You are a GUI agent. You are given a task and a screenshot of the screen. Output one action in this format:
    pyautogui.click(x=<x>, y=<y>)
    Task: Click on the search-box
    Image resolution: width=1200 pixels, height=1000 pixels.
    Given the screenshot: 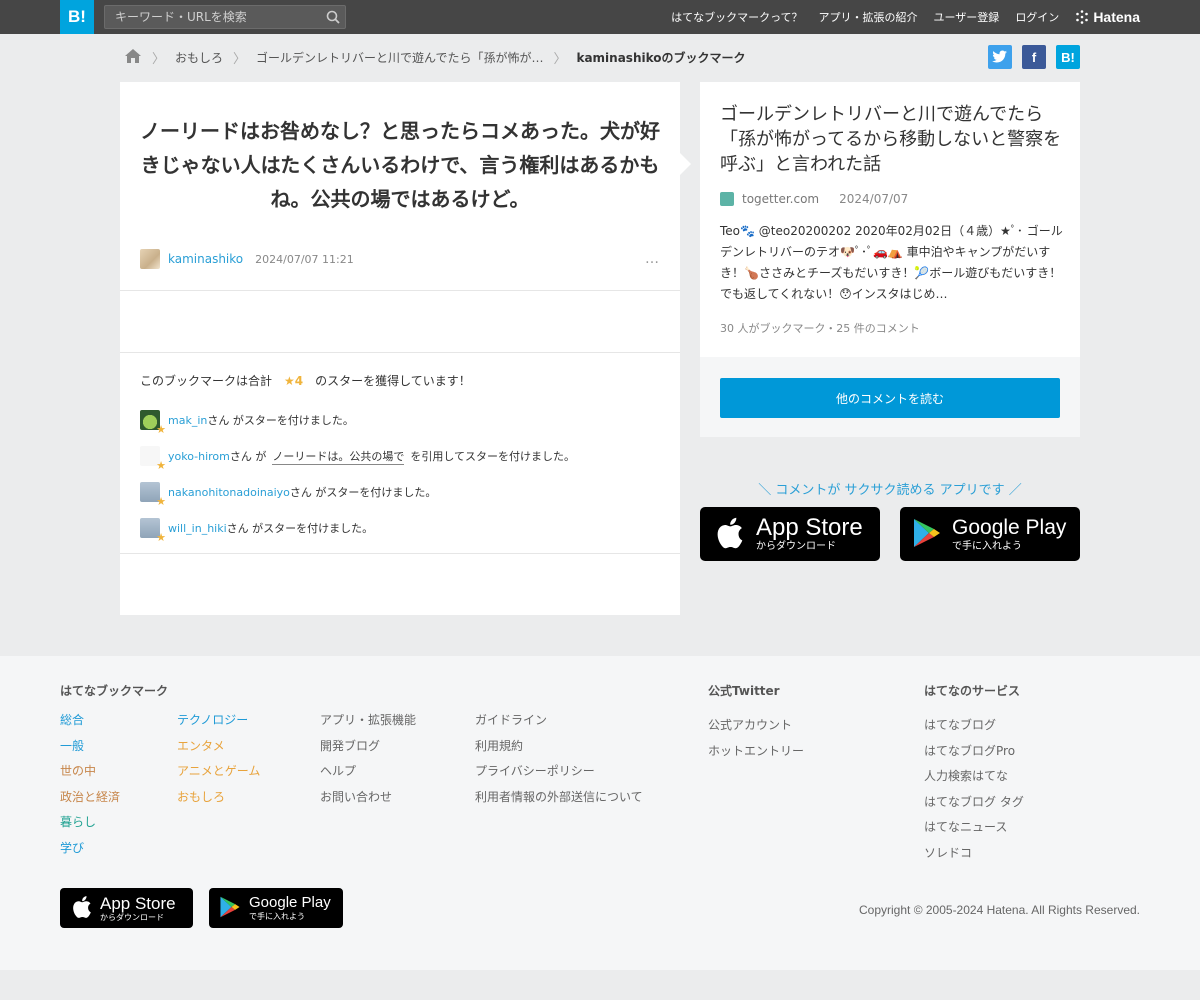 What is the action you would take?
    pyautogui.click(x=225, y=17)
    